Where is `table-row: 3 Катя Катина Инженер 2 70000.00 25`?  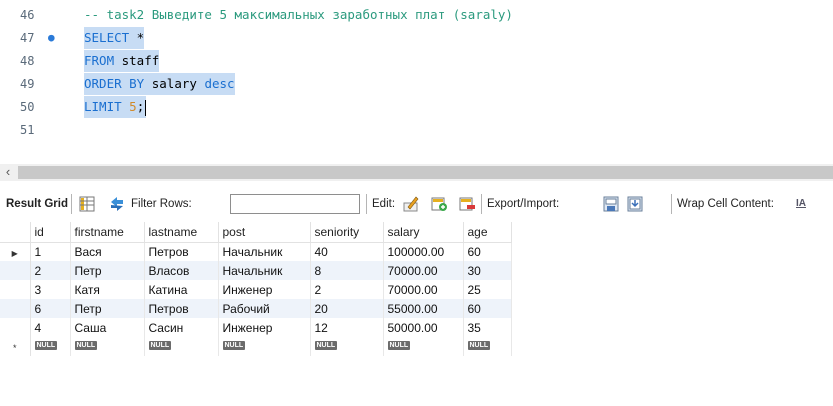 table-row: 3 Катя Катина Инженер 2 70000.00 25 is located at coordinates (256, 289).